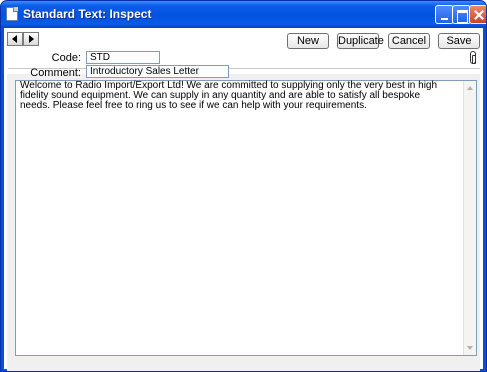 The height and width of the screenshot is (372, 487). What do you see at coordinates (123, 57) in the screenshot?
I see `code-field: STD` at bounding box center [123, 57].